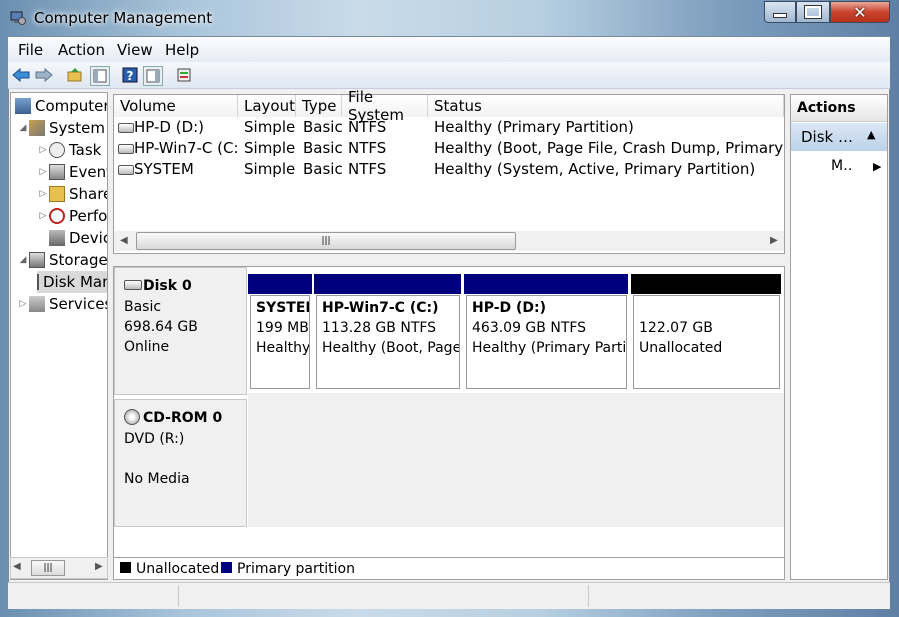 The image size is (899, 617). Describe the element at coordinates (123, 18) in the screenshot. I see `window-title: Computer Management` at that location.